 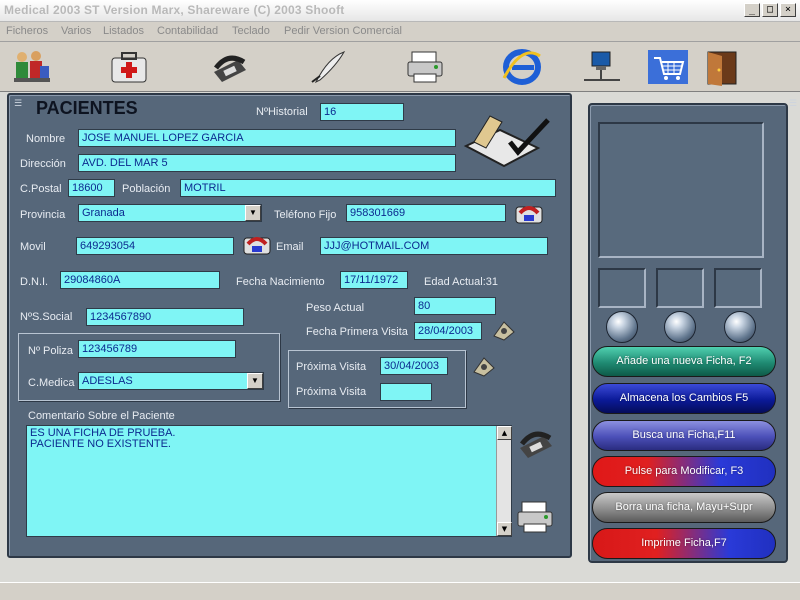 What do you see at coordinates (305, 215) in the screenshot?
I see `telefono-label: Teléfono Fijo` at bounding box center [305, 215].